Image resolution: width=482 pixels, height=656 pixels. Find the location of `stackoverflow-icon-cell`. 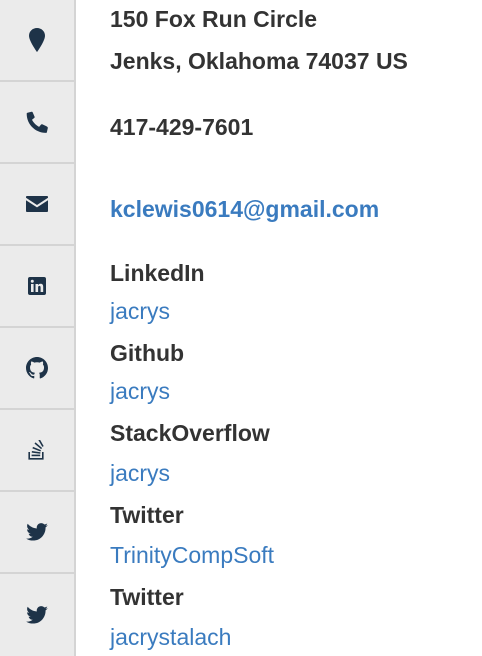

stackoverflow-icon-cell is located at coordinates (37, 451).